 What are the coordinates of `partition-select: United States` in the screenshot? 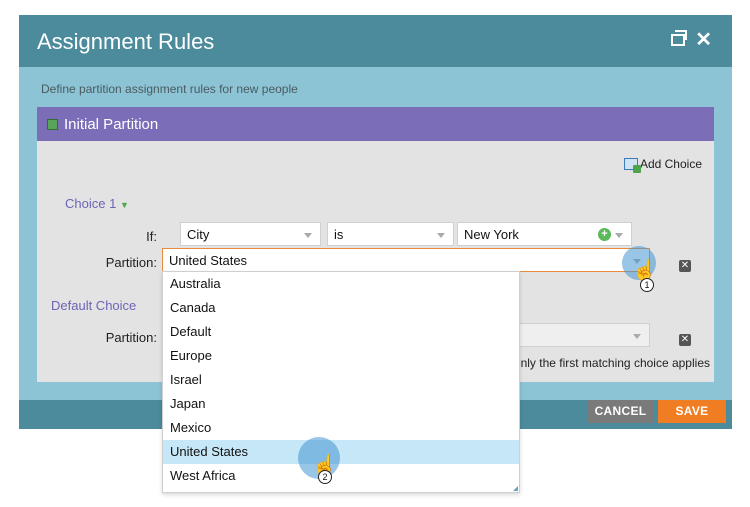 It's located at (406, 260).